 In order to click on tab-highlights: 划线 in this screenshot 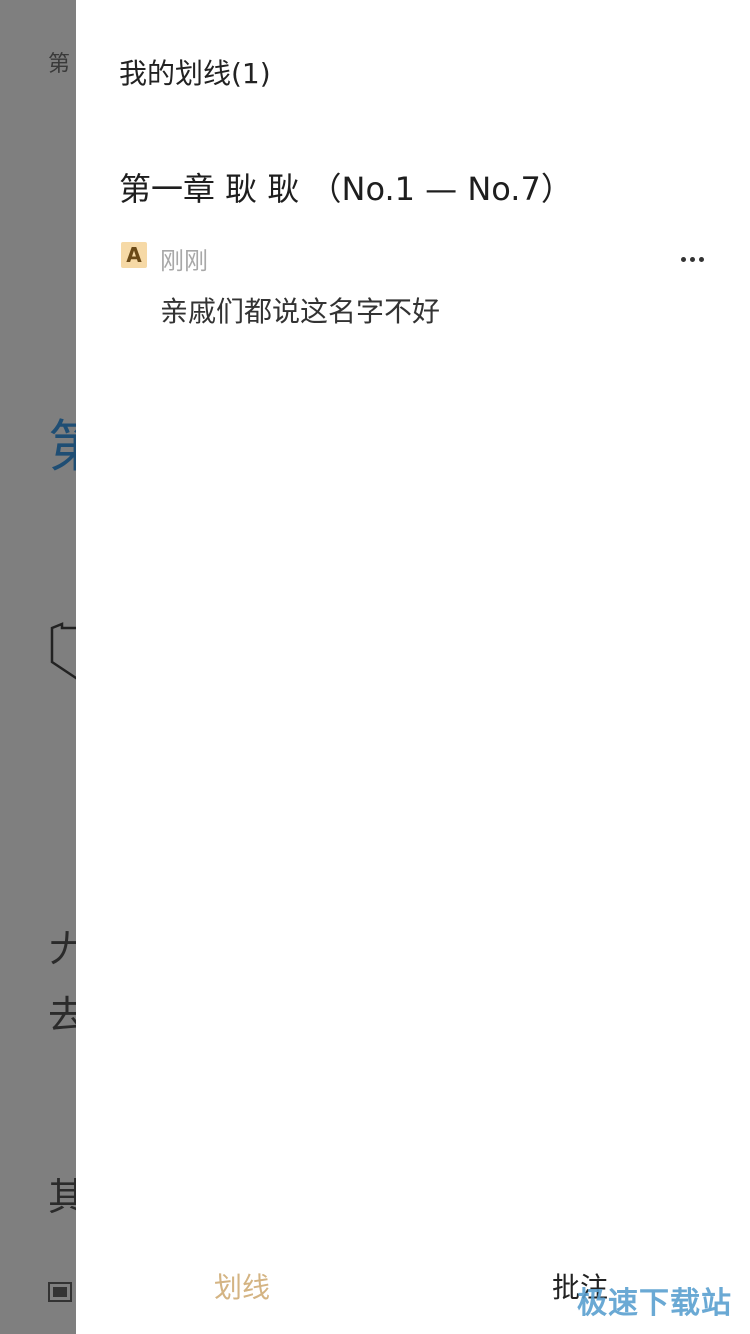, I will do `click(242, 1286)`.